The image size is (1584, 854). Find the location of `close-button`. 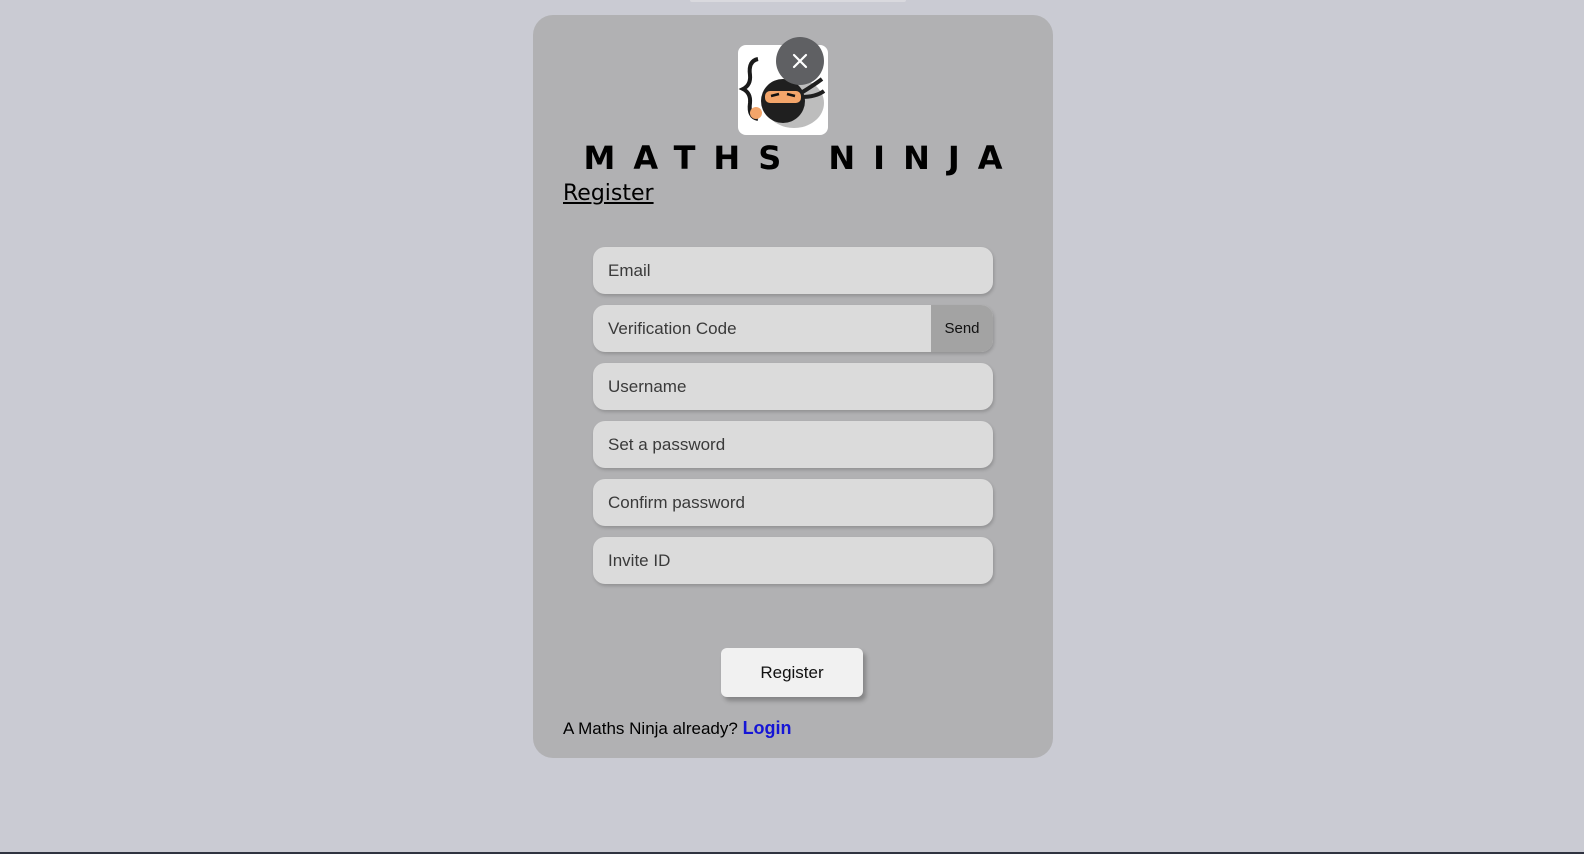

close-button is located at coordinates (800, 61).